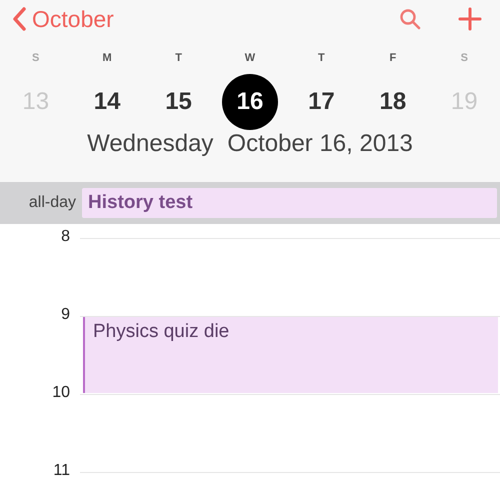 The width and height of the screenshot is (500, 500). I want to click on weekday-label: F, so click(392, 58).